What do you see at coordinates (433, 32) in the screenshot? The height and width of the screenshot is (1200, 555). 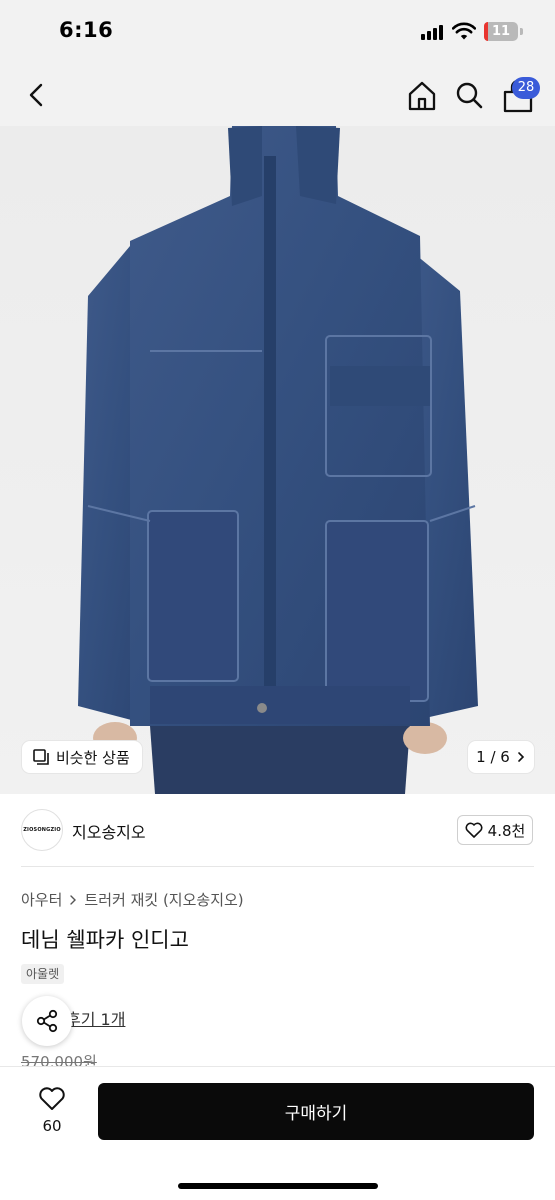 I see `cellular-signal-icon` at bounding box center [433, 32].